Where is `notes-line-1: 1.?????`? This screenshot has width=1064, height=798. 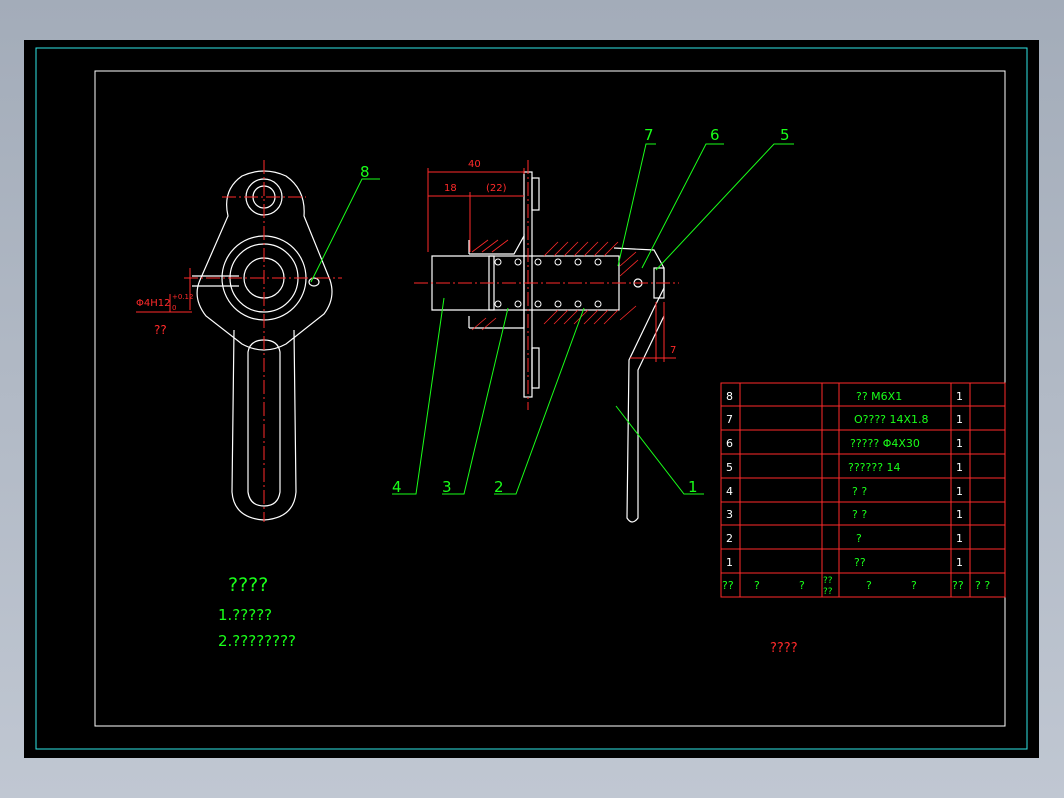
notes-line-1: 1.????? is located at coordinates (245, 615).